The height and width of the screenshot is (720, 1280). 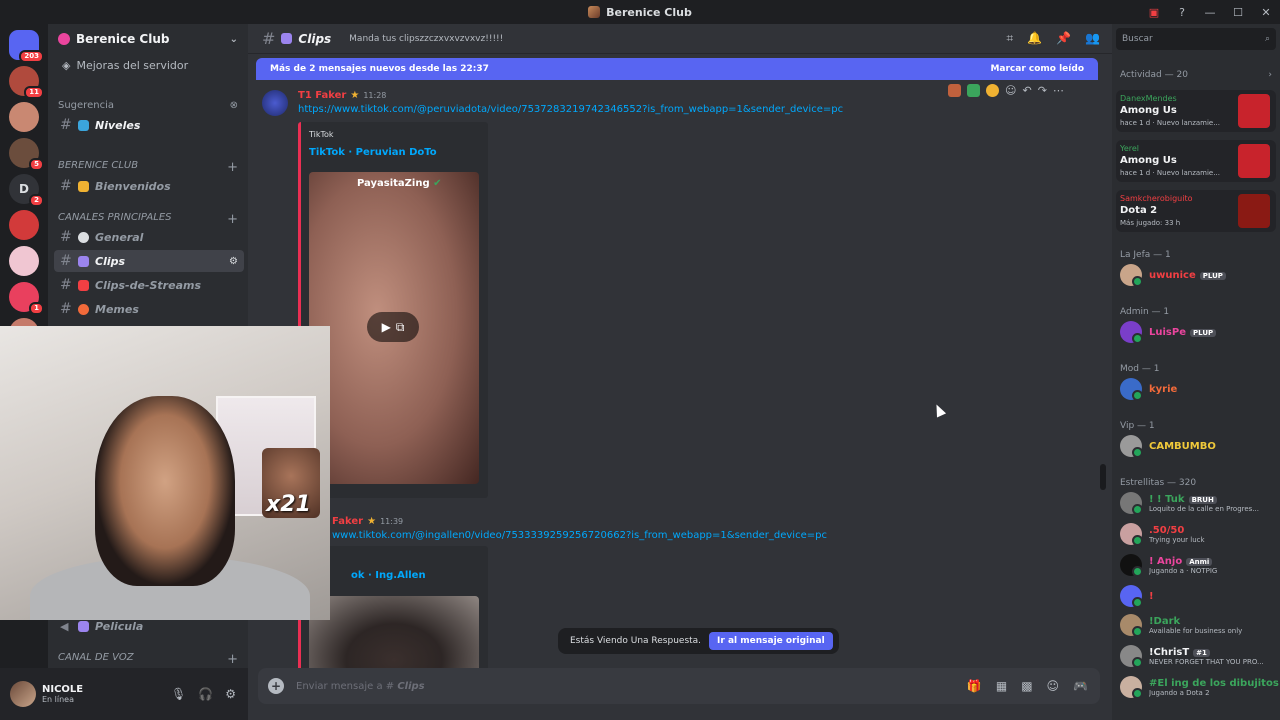 What do you see at coordinates (679, 686) in the screenshot?
I see `message-composer: + Enviar mensaje a # Clips 🎁 ▦ ▩ ☺ 🎮` at bounding box center [679, 686].